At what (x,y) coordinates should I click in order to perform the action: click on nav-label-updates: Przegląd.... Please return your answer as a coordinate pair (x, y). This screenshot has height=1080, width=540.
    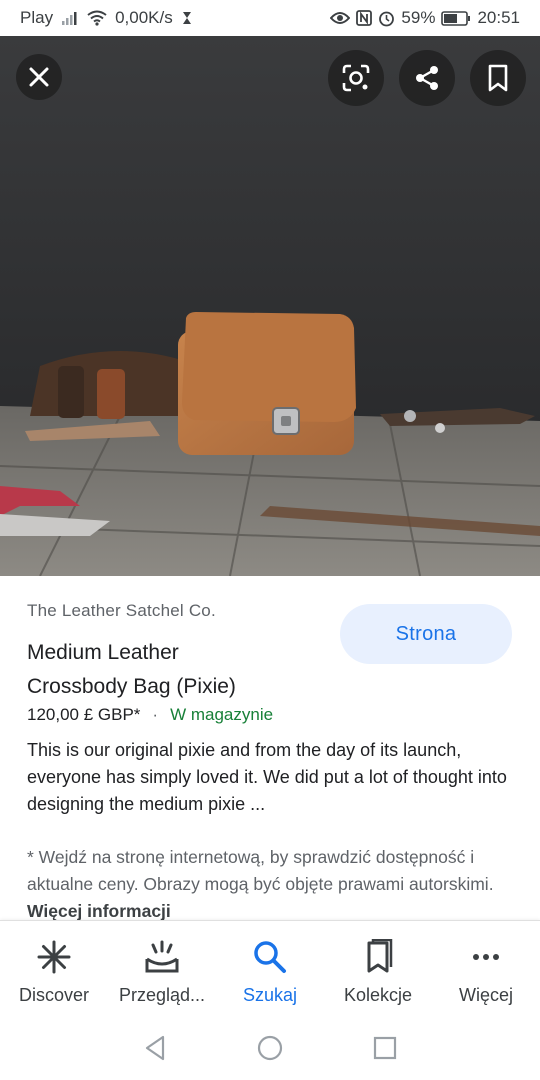
    Looking at the image, I should click on (162, 995).